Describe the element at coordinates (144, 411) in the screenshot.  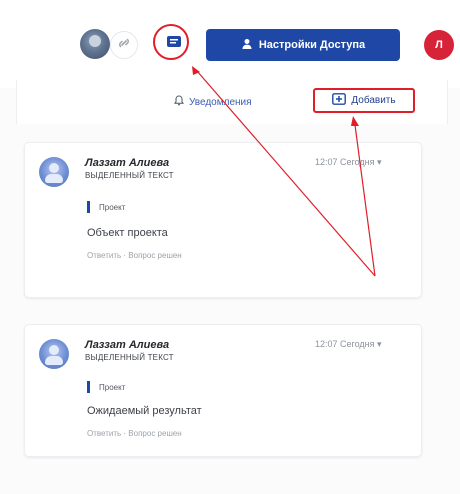
I see `comment-text: Ожидаемый результат` at that location.